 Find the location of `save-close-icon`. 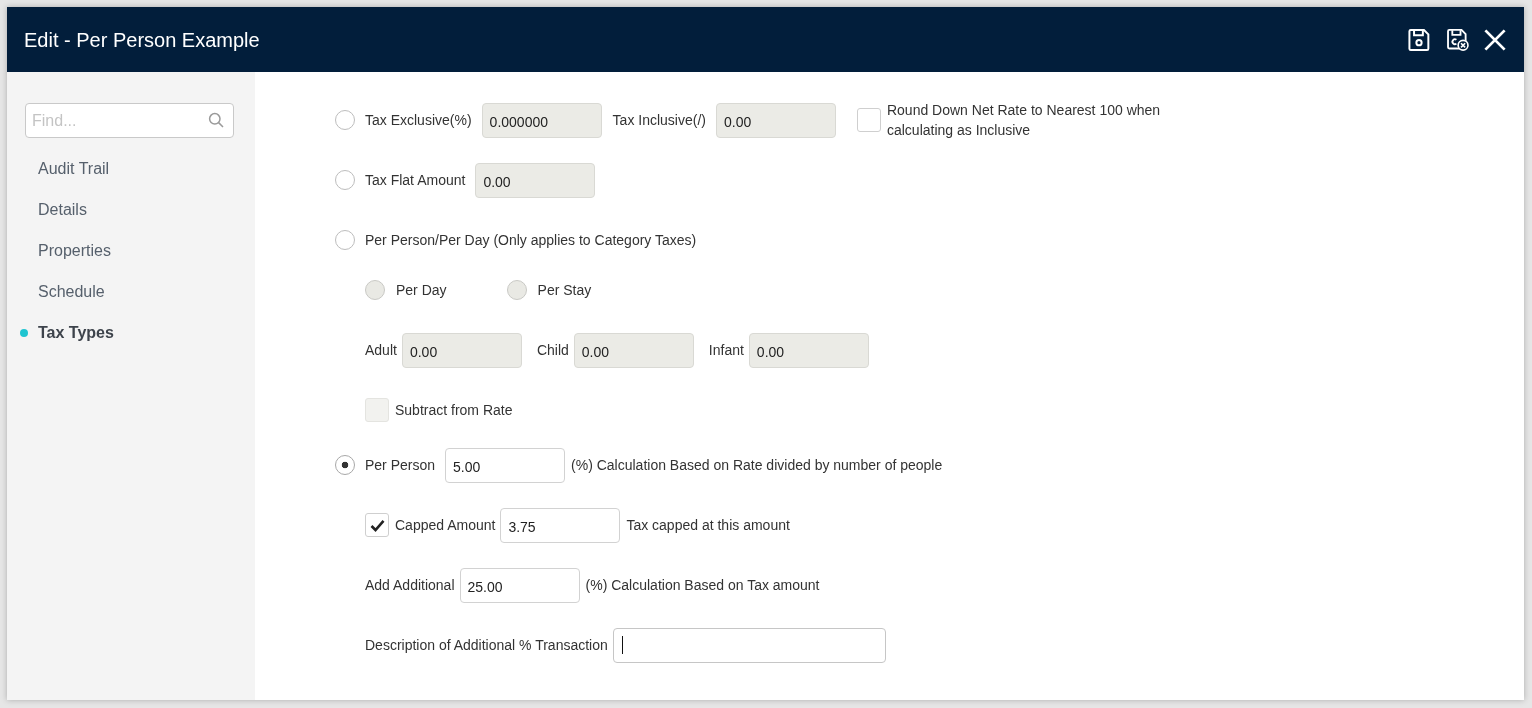

save-close-icon is located at coordinates (1458, 39).